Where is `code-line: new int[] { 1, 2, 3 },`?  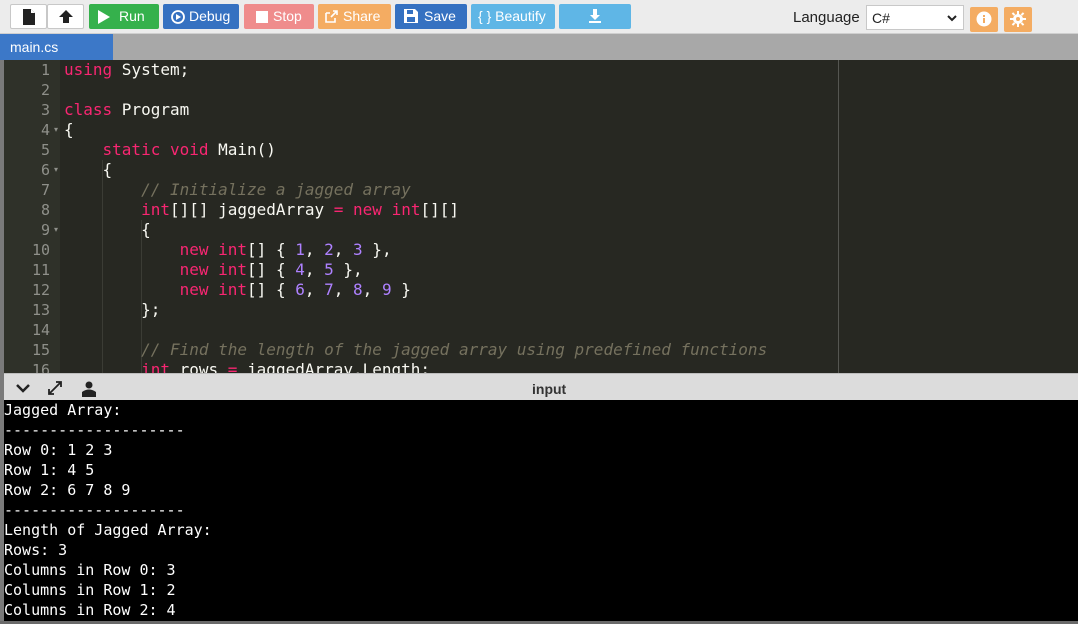 code-line: new int[] { 1, 2, 3 }, is located at coordinates (228, 250).